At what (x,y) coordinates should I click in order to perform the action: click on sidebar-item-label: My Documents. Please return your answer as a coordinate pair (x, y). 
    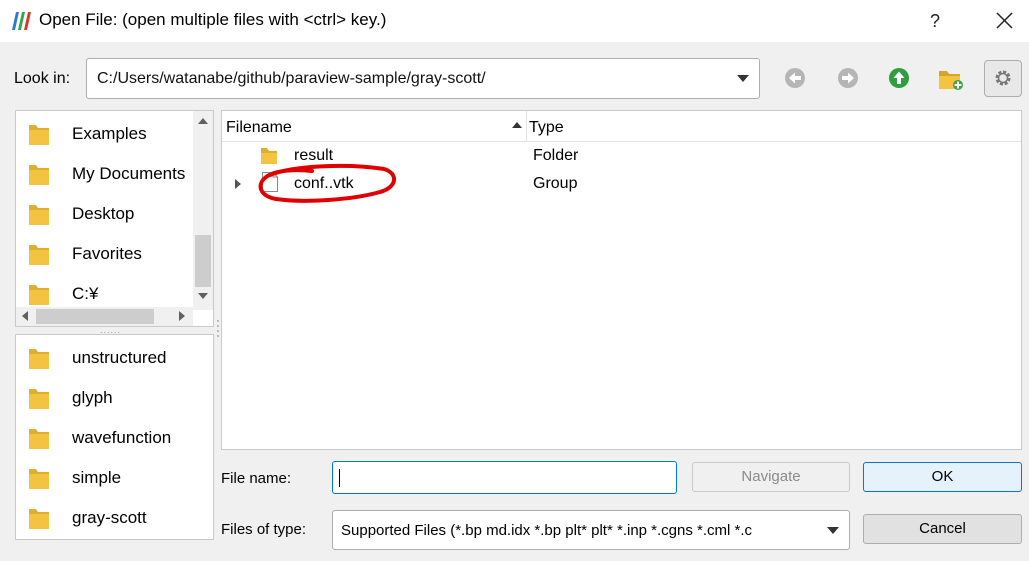
    Looking at the image, I should click on (129, 173).